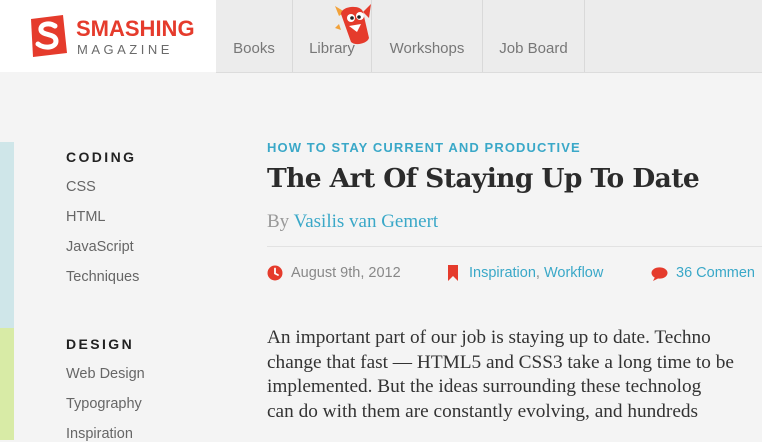  Describe the element at coordinates (427, 36) in the screenshot. I see `nav-workshops: Workshops` at that location.